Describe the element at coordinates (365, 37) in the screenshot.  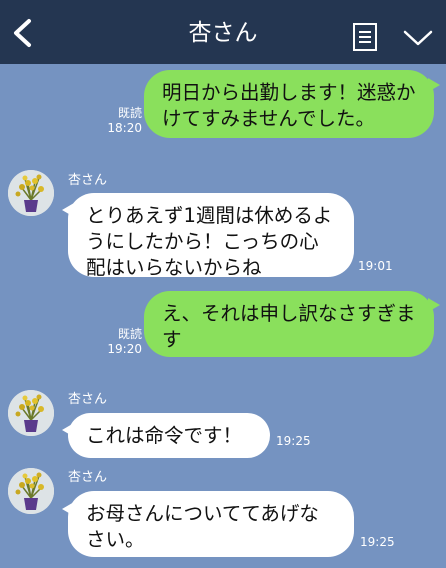
I see `memo-icon` at that location.